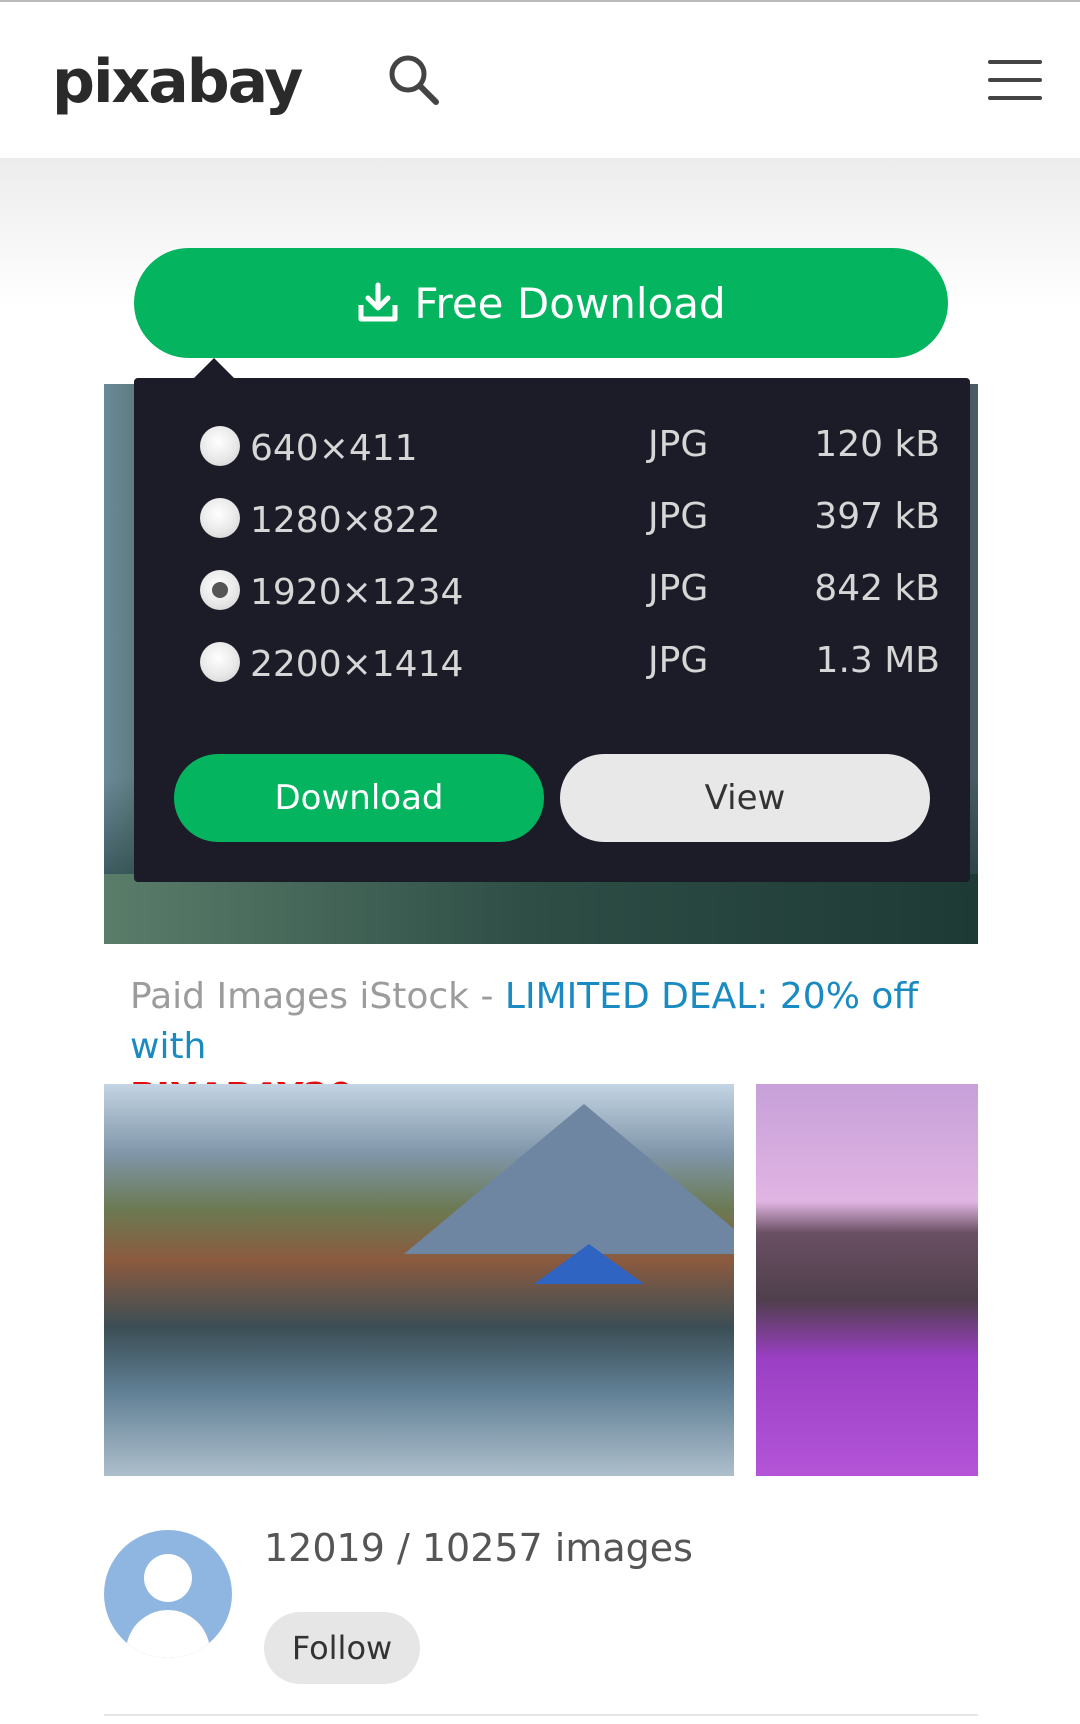 The image size is (1080, 1724). Describe the element at coordinates (540, 80) in the screenshot. I see `top-header: pixabay` at that location.